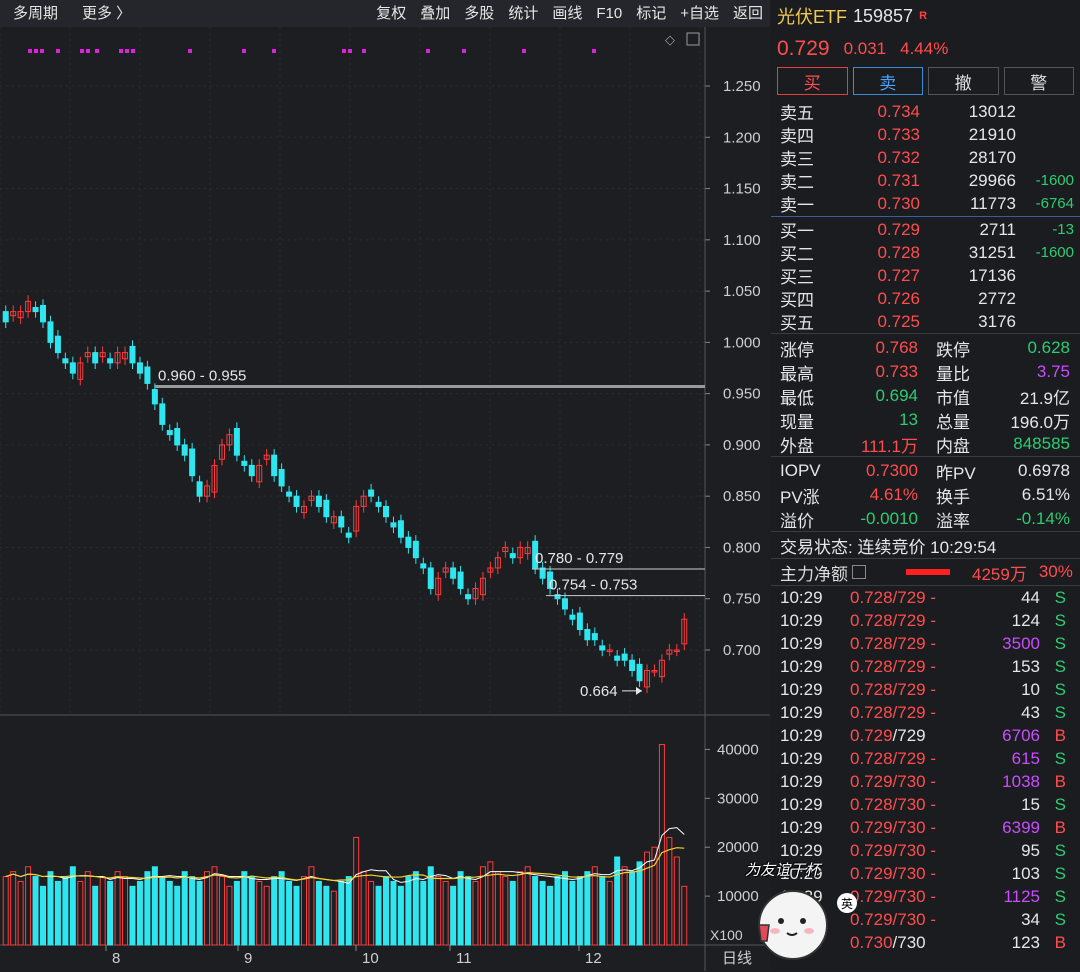 The image size is (1080, 972). Describe the element at coordinates (925, 181) in the screenshot. I see `order-book-row: 卖二 0.731 29966 -1600` at that location.